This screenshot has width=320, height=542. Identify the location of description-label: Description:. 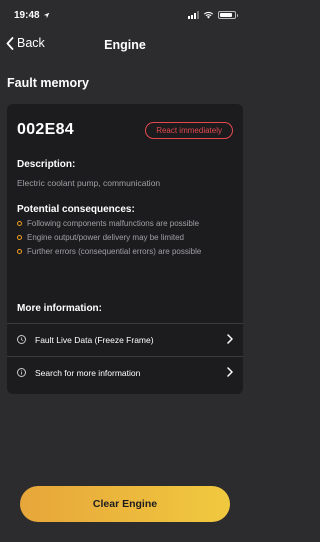
(46, 164).